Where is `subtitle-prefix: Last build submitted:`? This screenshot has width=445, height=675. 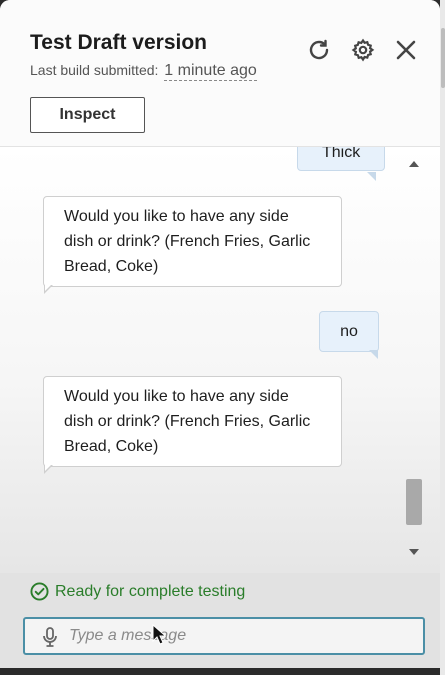
subtitle-prefix: Last build submitted: is located at coordinates (94, 70).